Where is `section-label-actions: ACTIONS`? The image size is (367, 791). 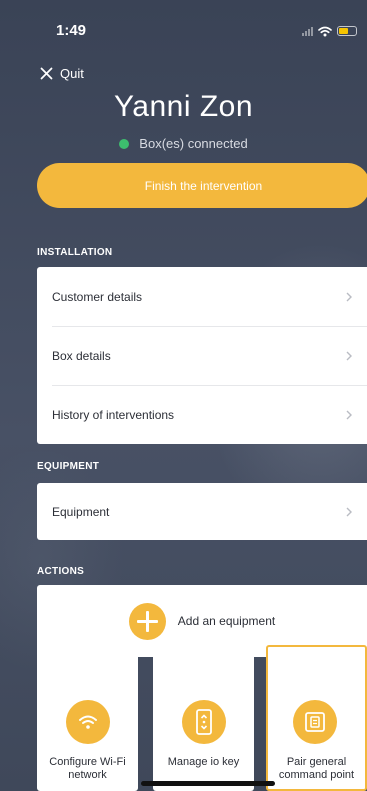
section-label-actions: ACTIONS is located at coordinates (61, 571).